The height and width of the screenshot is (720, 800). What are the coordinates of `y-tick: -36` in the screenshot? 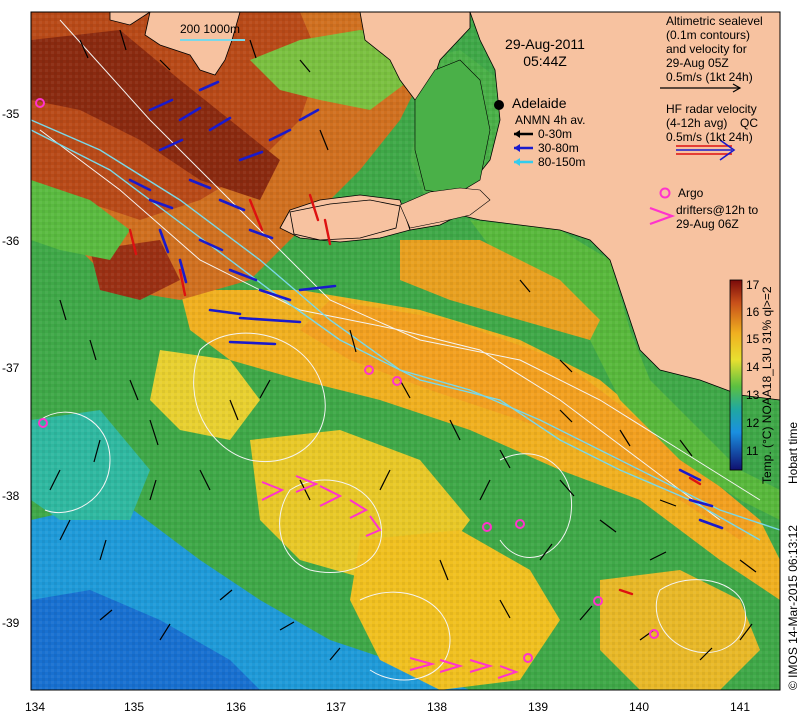 It's located at (11, 241).